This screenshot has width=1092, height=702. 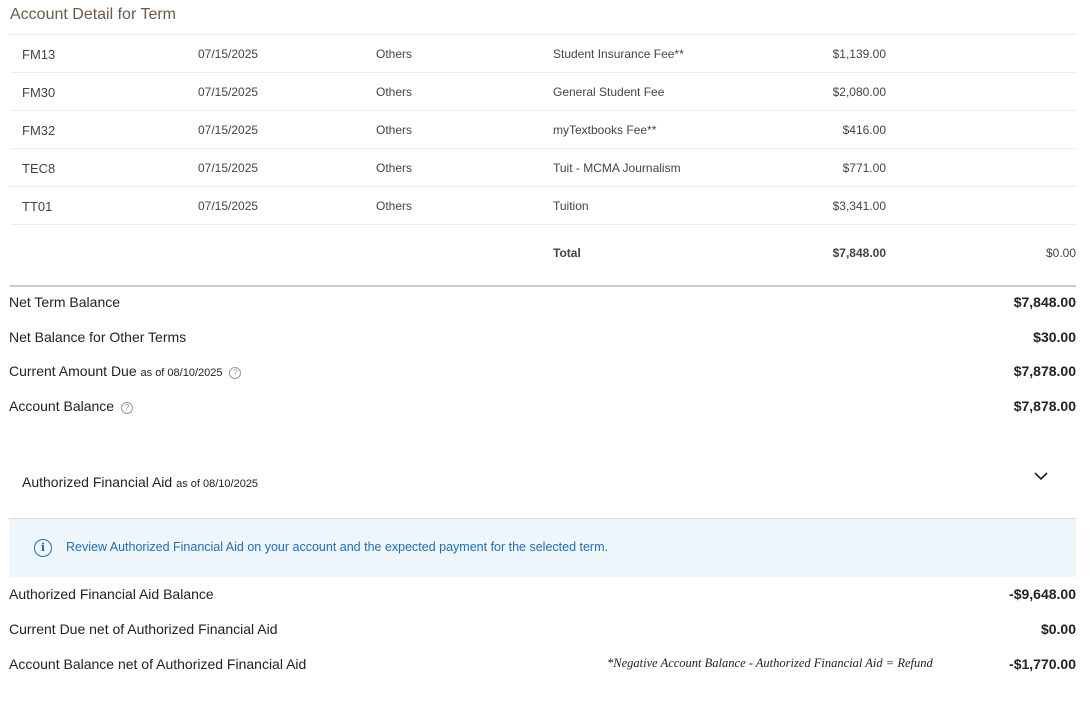 What do you see at coordinates (1042, 664) in the screenshot?
I see `account-balance-net-value: -$1,770.00` at bounding box center [1042, 664].